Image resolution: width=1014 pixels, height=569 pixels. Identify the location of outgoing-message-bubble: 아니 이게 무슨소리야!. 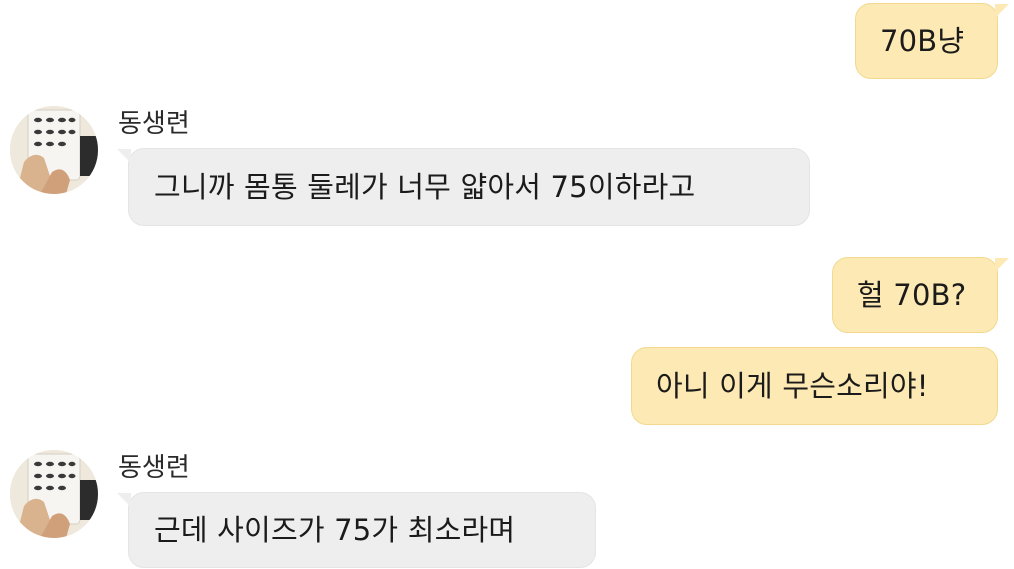
(814, 386).